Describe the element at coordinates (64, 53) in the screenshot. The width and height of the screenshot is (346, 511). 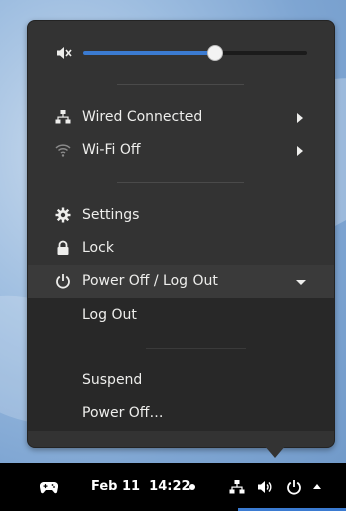
I see `speaker-muted-icon` at that location.